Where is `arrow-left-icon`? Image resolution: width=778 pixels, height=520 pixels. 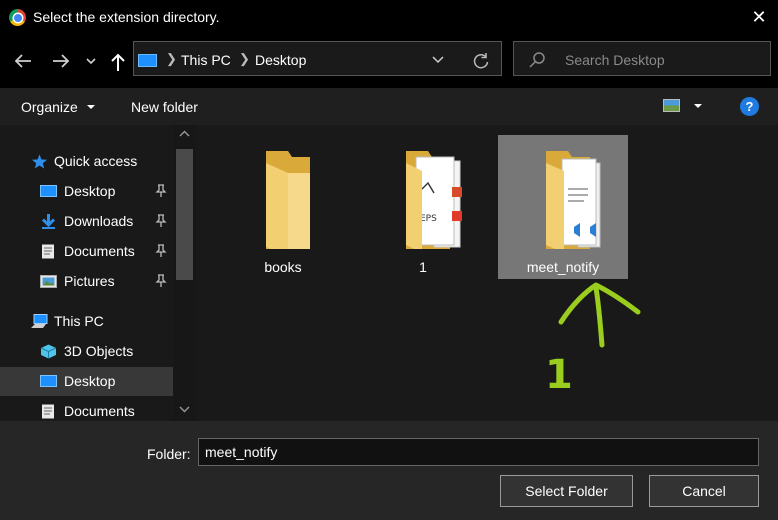
arrow-left-icon is located at coordinates (22, 61).